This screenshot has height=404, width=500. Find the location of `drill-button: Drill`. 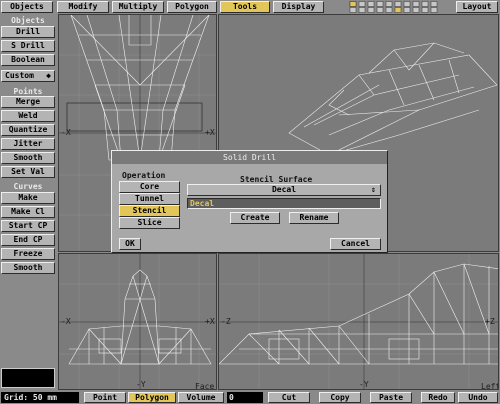

drill-button: Drill is located at coordinates (28, 32).